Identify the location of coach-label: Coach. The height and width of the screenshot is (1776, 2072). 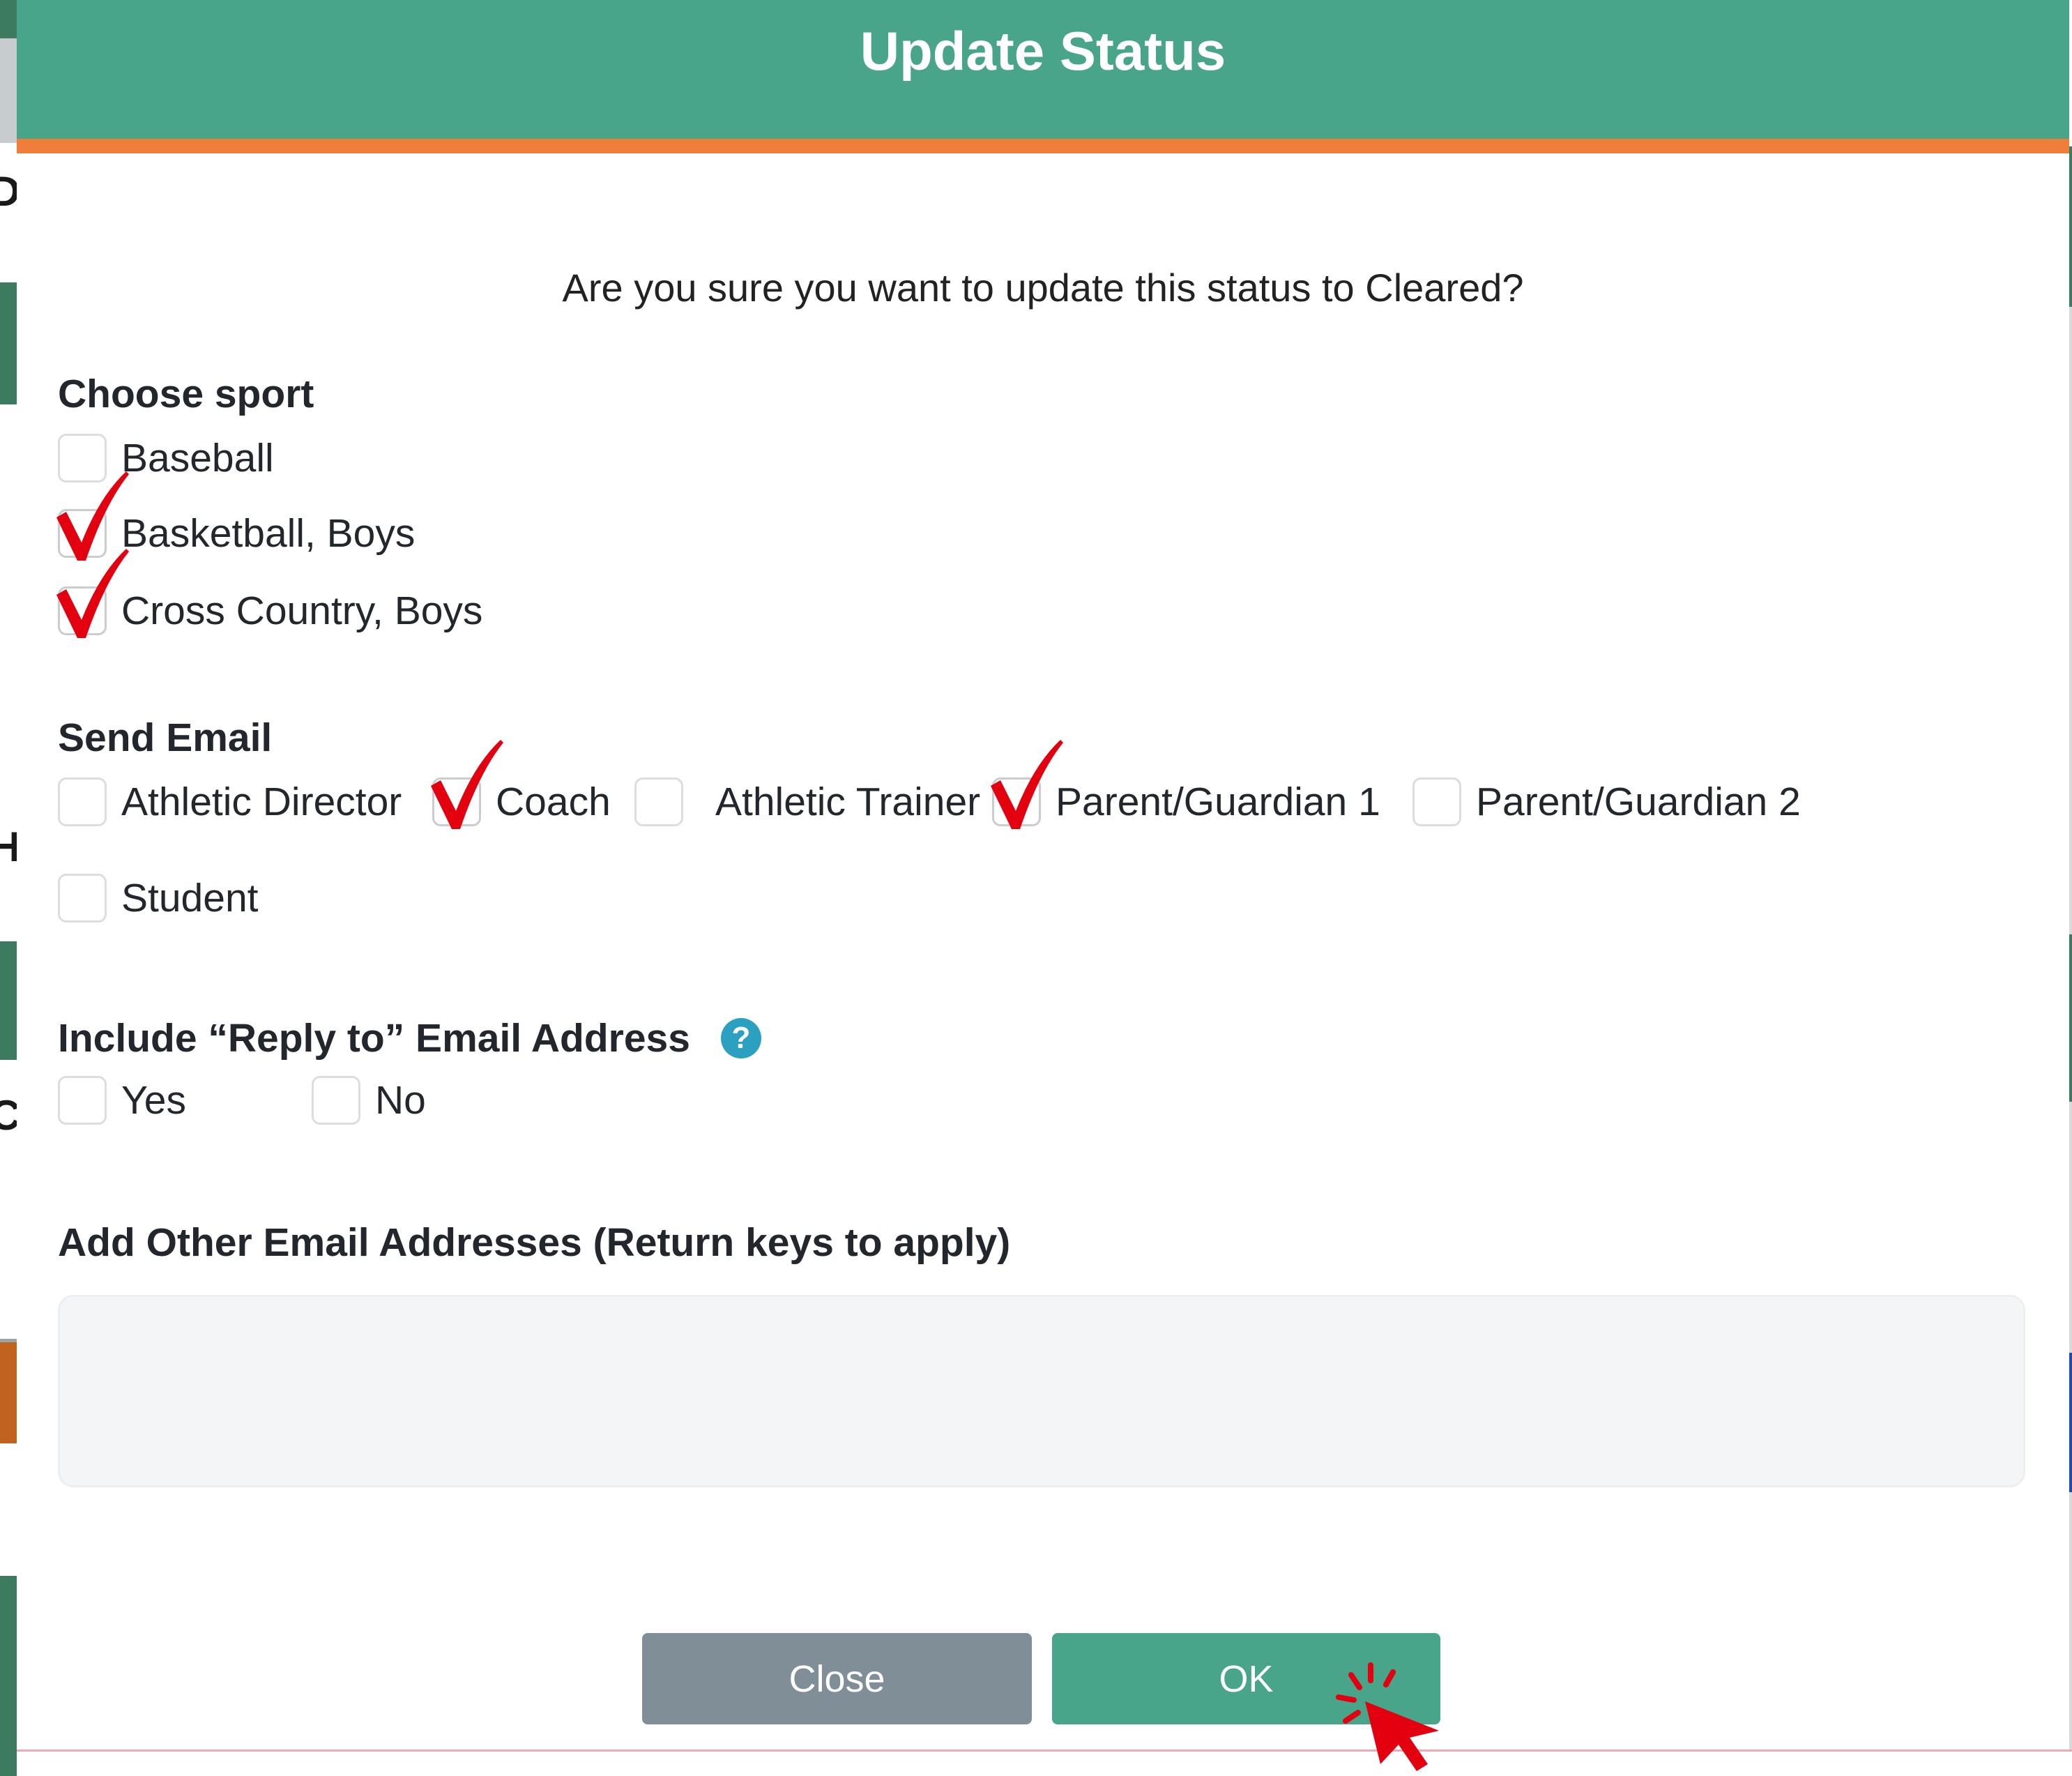
(553, 802).